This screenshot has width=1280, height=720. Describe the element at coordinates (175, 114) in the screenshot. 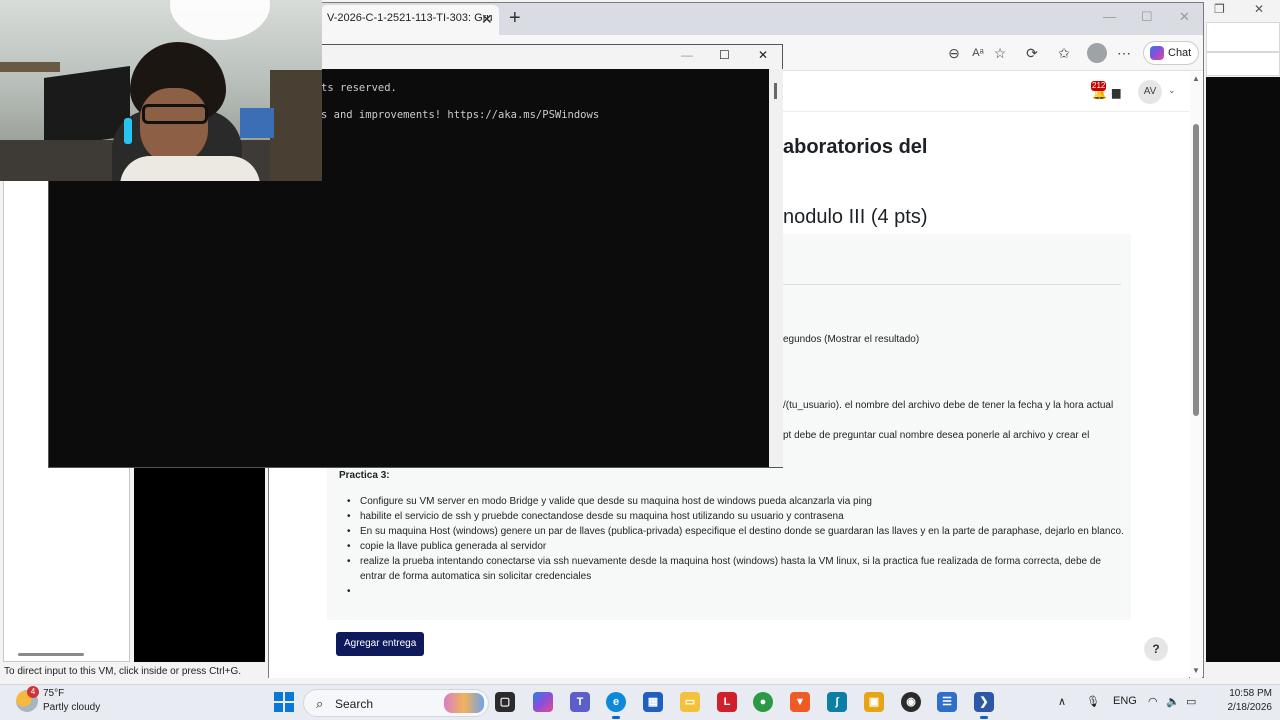

I see `webcam-person-glasses` at that location.